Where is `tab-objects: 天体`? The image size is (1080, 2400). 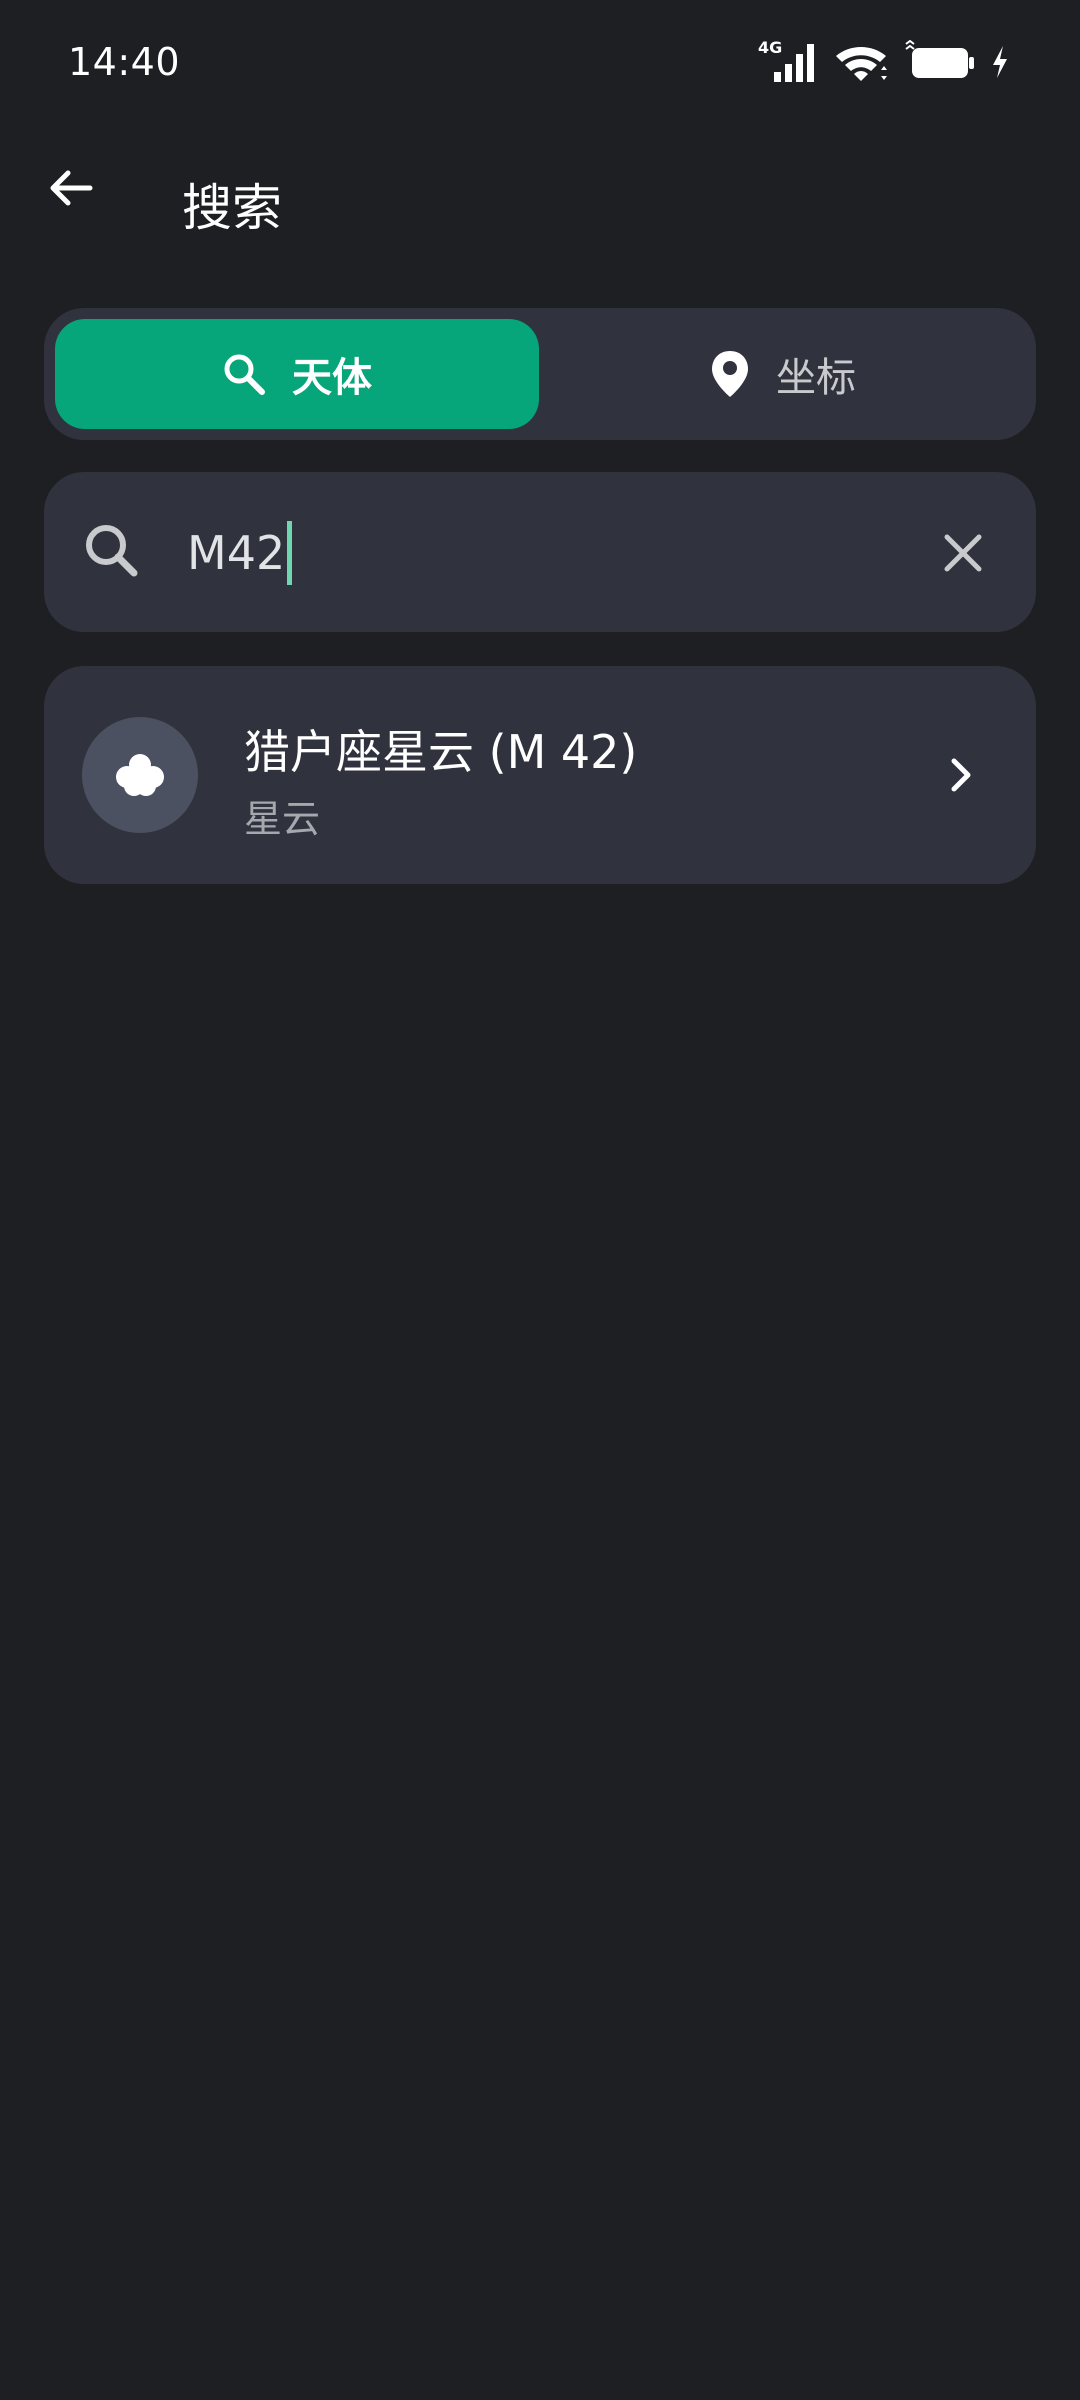
tab-objects: 天体 is located at coordinates (297, 374).